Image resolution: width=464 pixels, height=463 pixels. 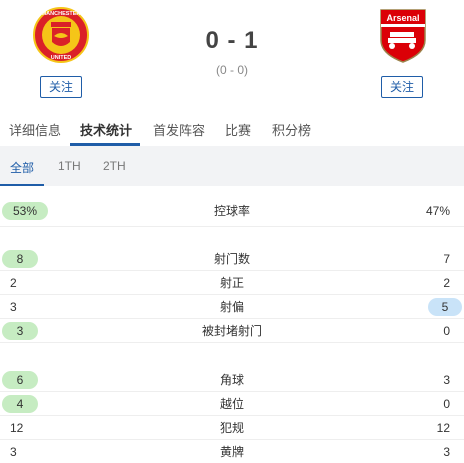 I want to click on stat-label: 越位, so click(x=231, y=404).